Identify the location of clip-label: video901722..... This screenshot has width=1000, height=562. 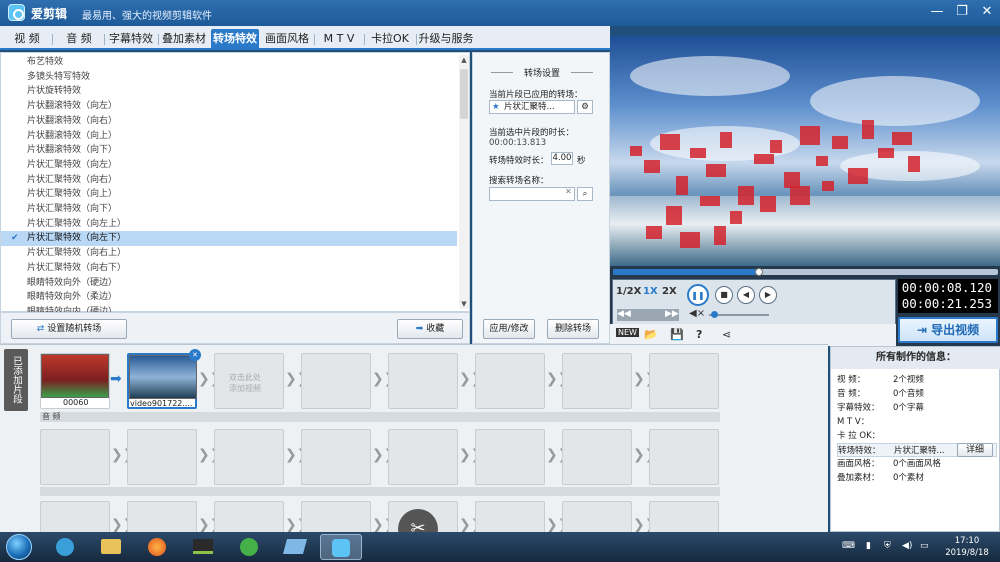
(161, 403).